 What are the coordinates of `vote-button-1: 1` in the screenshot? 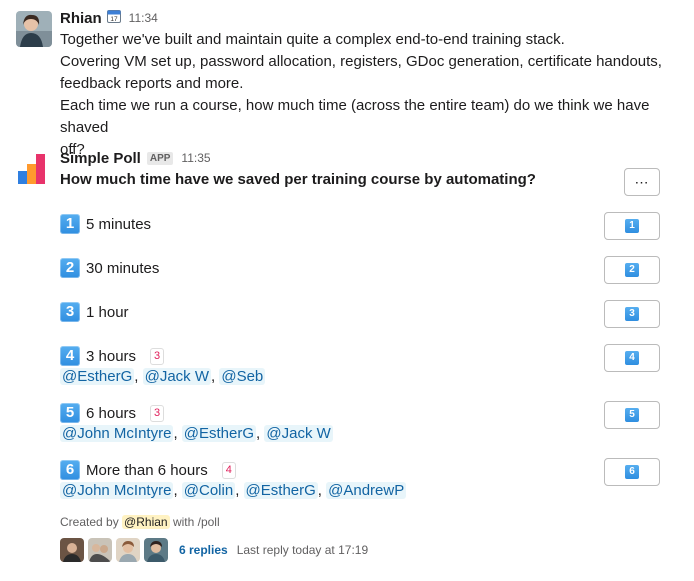 It's located at (632, 226).